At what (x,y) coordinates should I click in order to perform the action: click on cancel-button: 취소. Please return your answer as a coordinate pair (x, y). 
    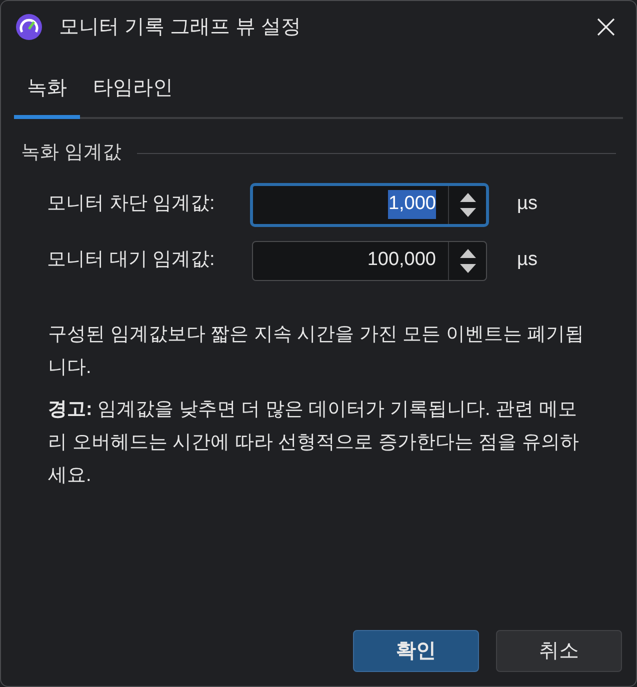
    Looking at the image, I should click on (559, 651).